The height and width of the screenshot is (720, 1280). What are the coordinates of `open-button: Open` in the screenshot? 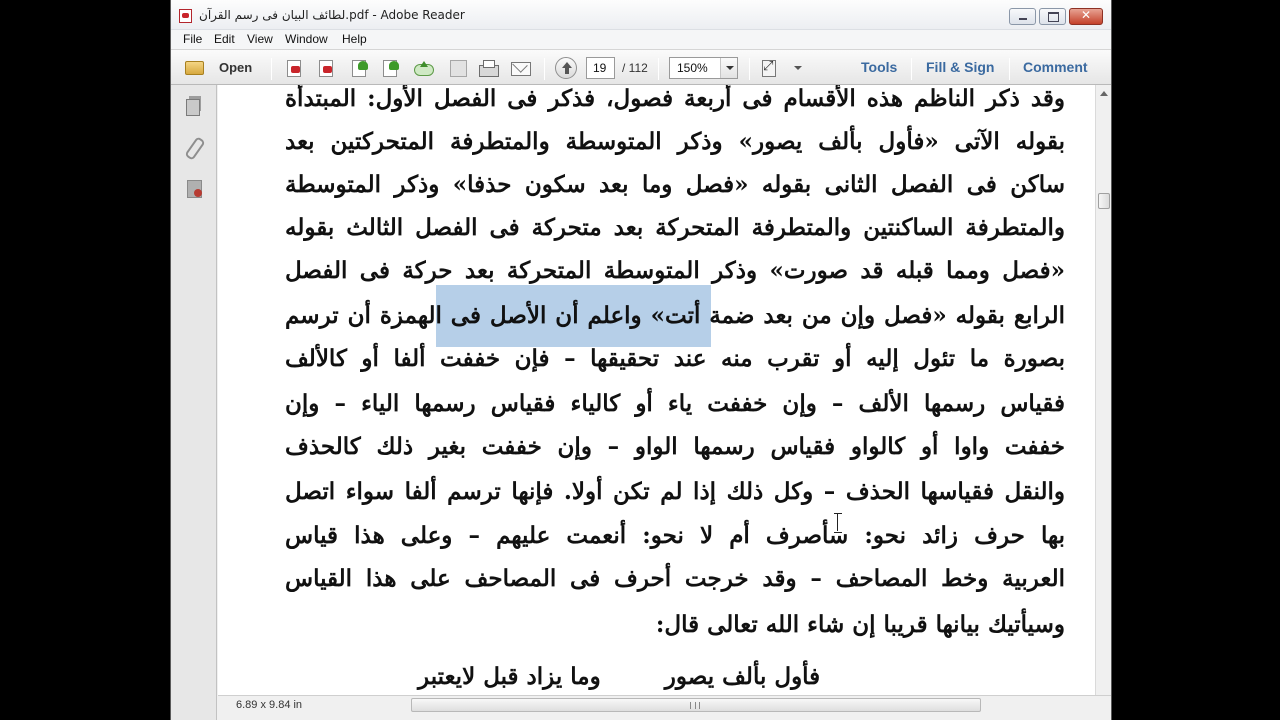 It's located at (219, 68).